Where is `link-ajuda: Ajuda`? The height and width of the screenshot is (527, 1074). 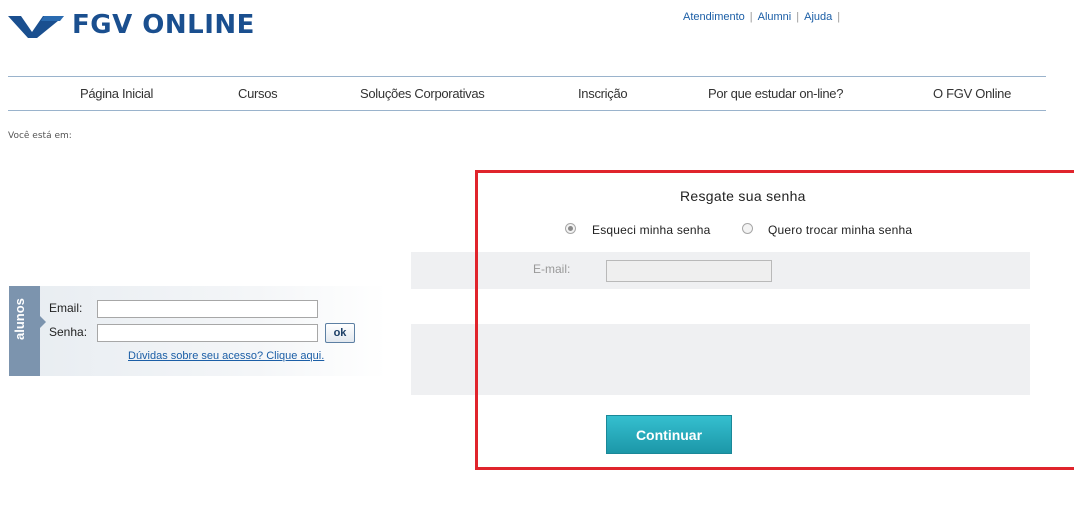 link-ajuda: Ajuda is located at coordinates (818, 17).